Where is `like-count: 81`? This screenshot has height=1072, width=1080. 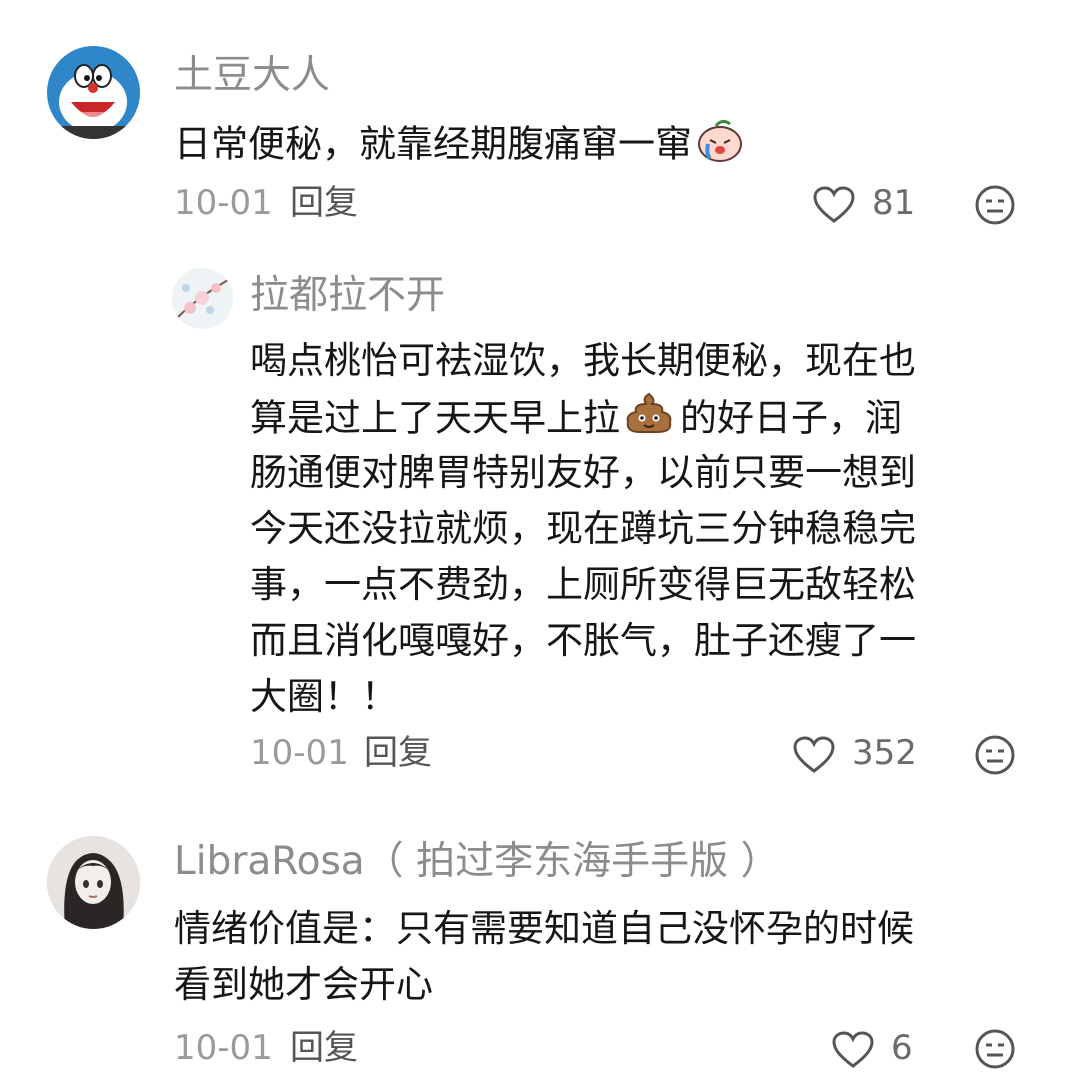 like-count: 81 is located at coordinates (894, 203).